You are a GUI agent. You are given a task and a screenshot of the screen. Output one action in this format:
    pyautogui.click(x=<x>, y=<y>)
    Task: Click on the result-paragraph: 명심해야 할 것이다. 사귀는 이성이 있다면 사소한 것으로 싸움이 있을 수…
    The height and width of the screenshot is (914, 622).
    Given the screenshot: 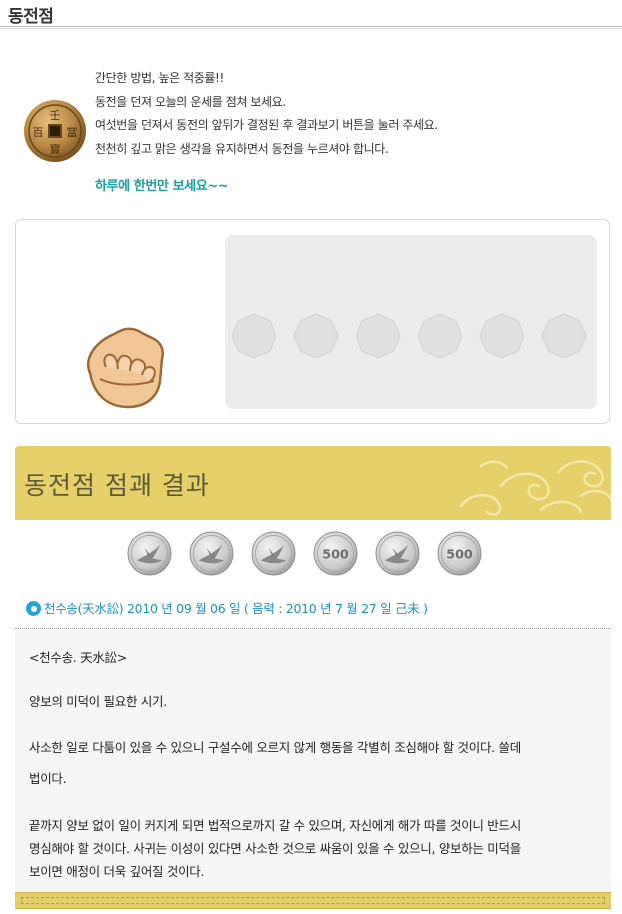 What is the action you would take?
    pyautogui.click(x=275, y=848)
    